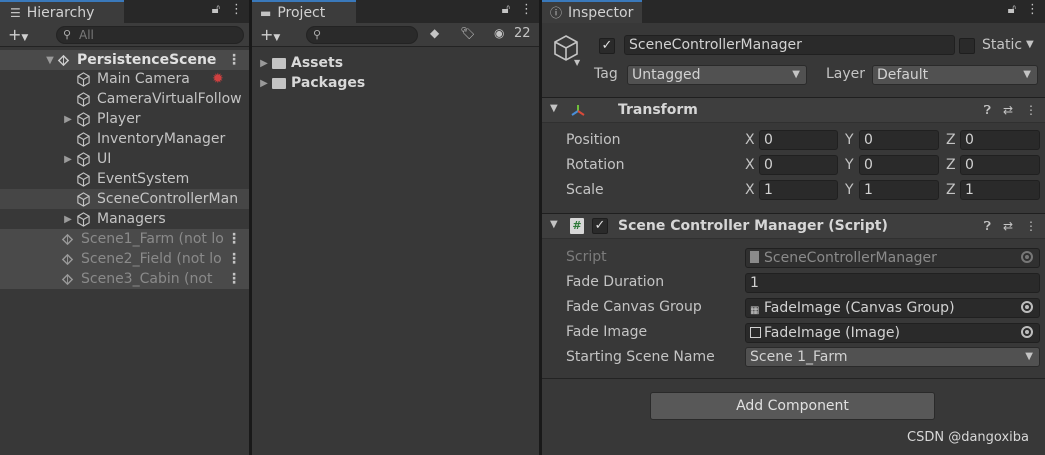 Image resolution: width=1045 pixels, height=455 pixels. What do you see at coordinates (600, 226) in the screenshot?
I see `component-enabled-checkbox: ✓` at bounding box center [600, 226].